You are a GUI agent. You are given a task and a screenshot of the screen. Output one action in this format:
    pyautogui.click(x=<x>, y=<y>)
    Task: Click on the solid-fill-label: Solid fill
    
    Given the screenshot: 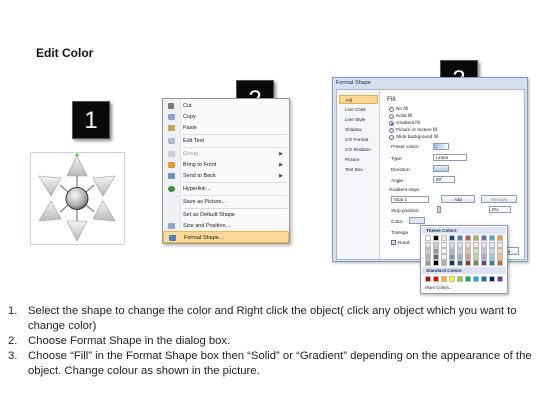 What is the action you would take?
    pyautogui.click(x=404, y=115)
    